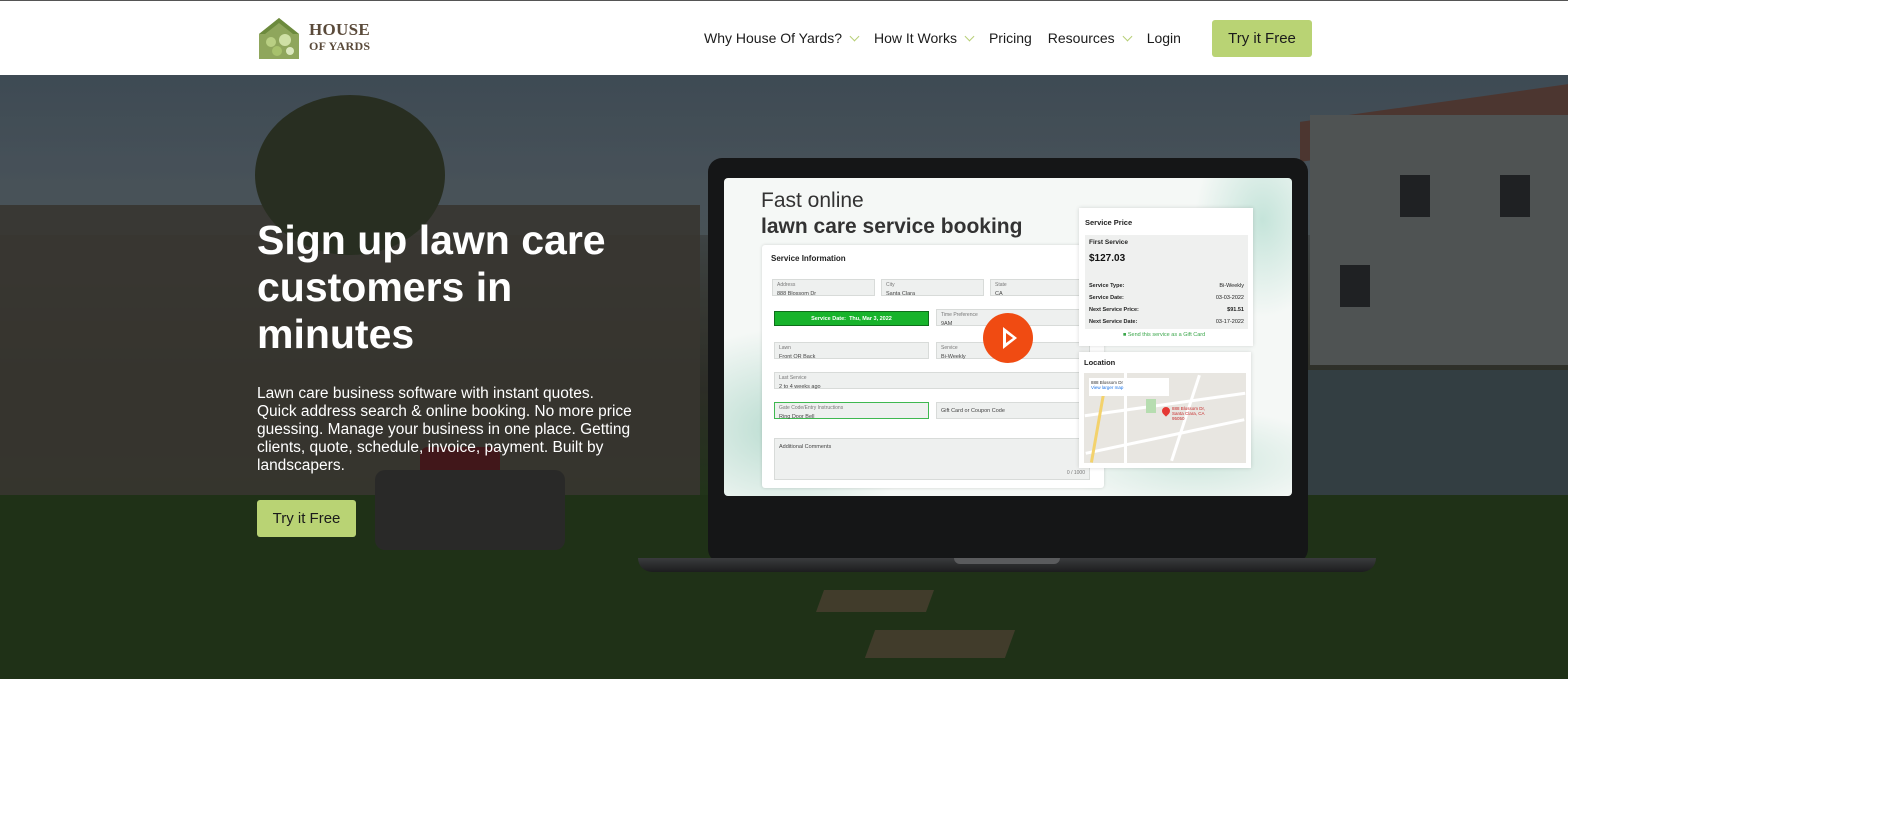 The width and height of the screenshot is (1904, 825). What do you see at coordinates (1109, 242) in the screenshot?
I see `first-service-label: First Service` at bounding box center [1109, 242].